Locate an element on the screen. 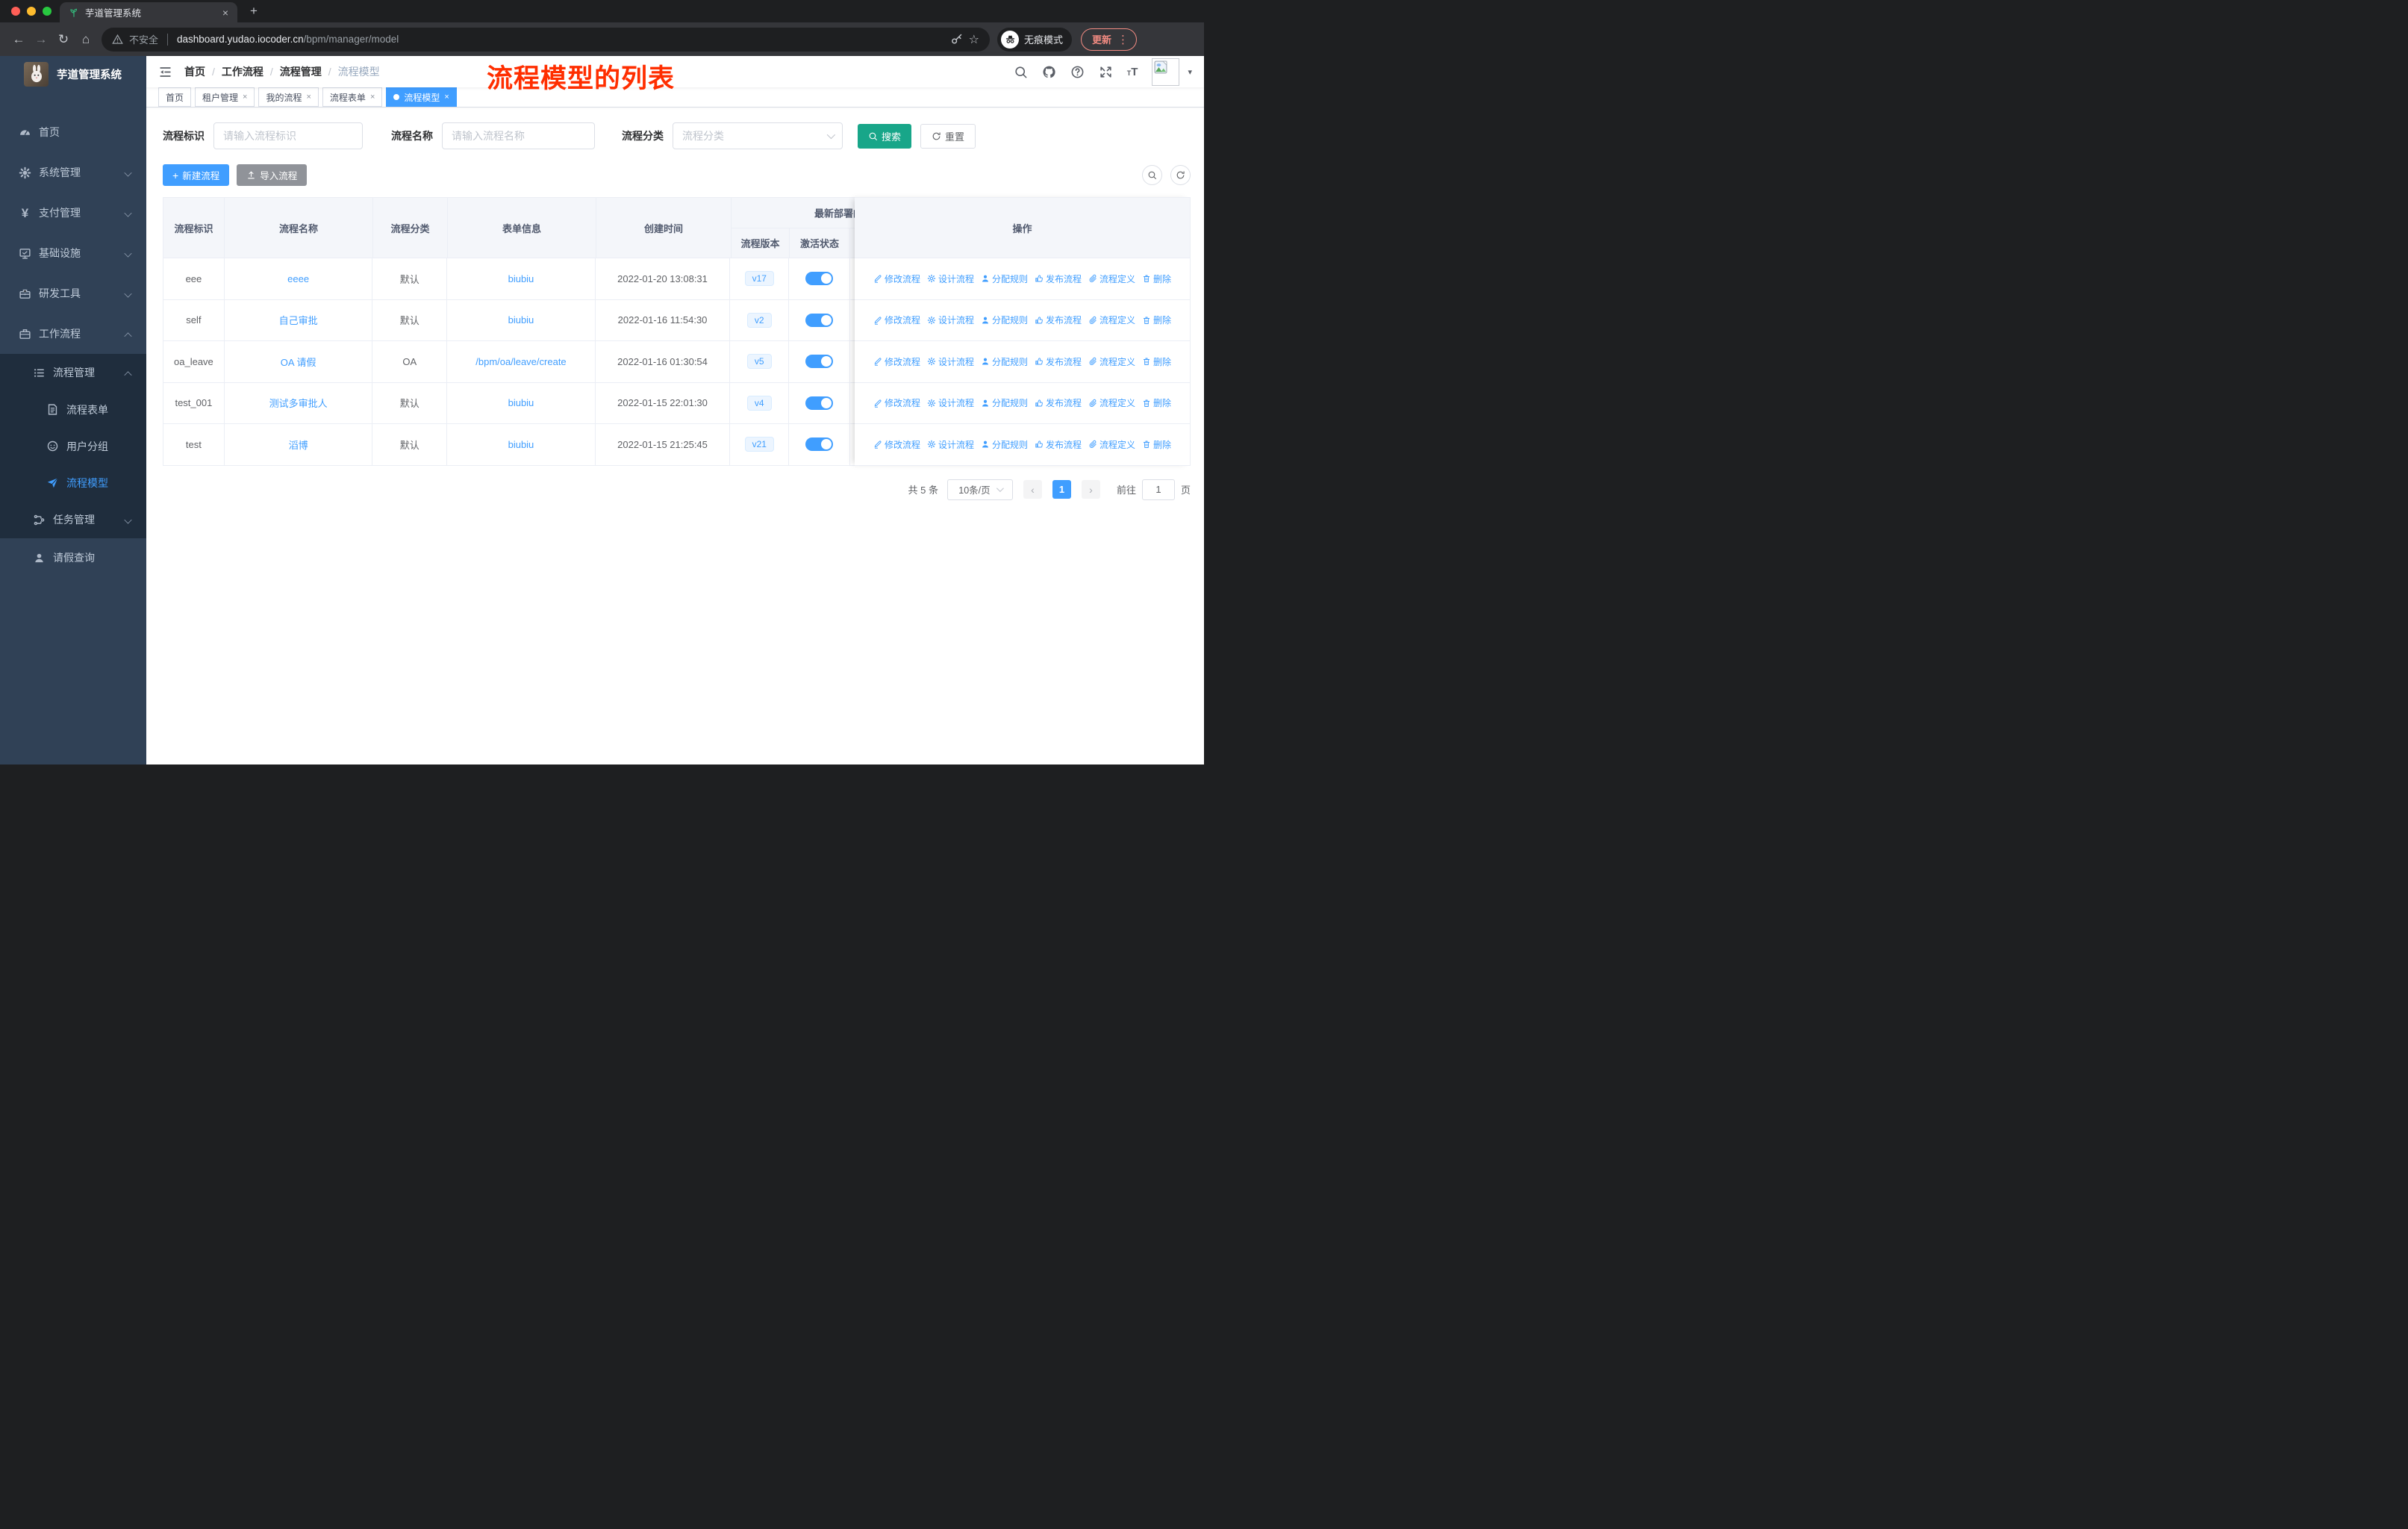  version-badge: v4 is located at coordinates (759, 403).